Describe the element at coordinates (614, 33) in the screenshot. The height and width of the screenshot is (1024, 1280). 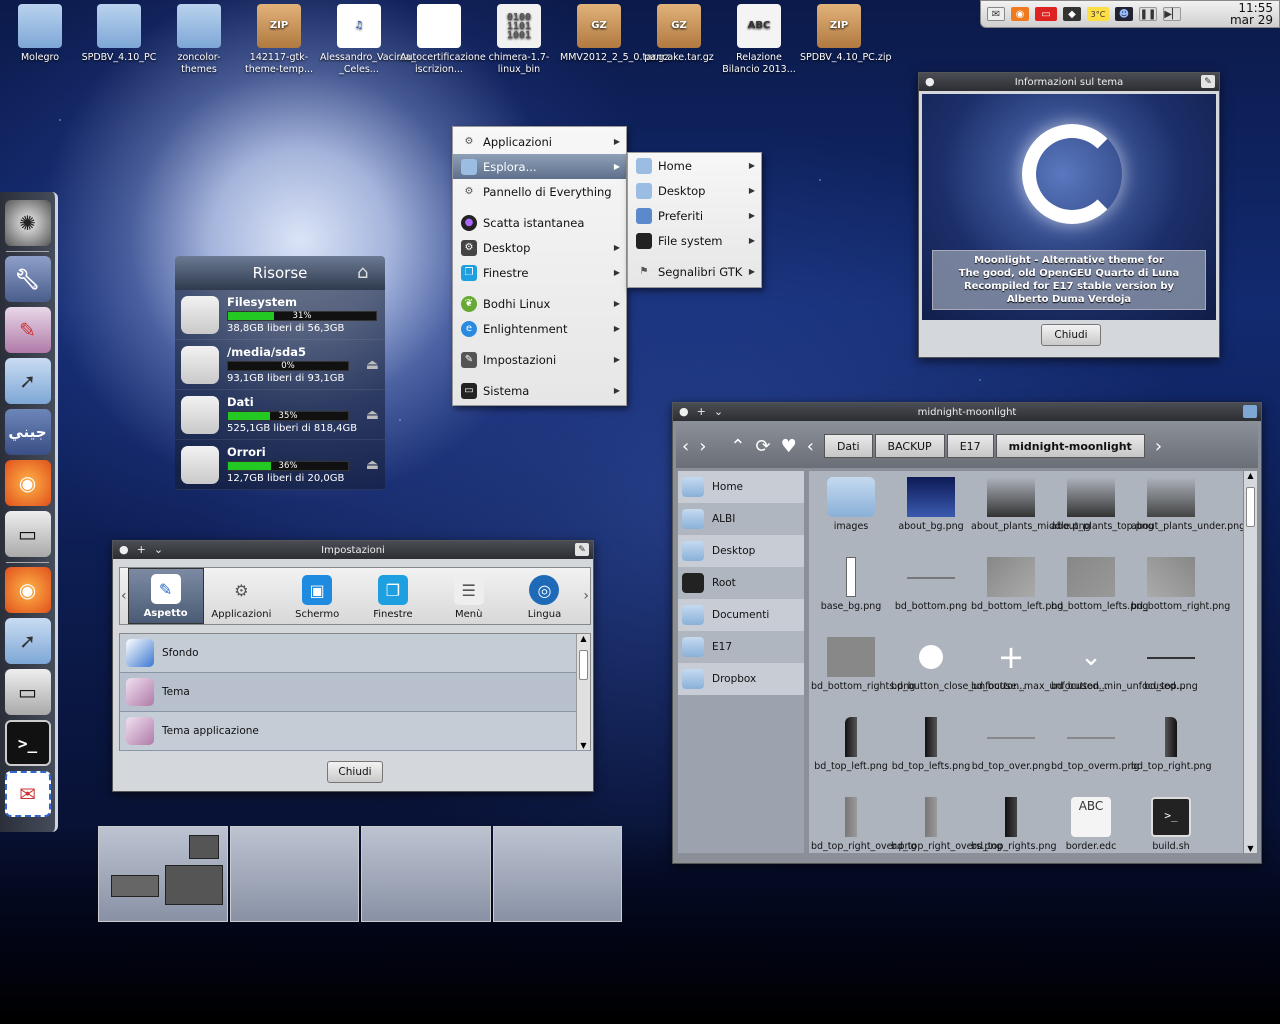
I see `desktop-icon: GZ MMV2012_2_5_0.tar.gz` at that location.